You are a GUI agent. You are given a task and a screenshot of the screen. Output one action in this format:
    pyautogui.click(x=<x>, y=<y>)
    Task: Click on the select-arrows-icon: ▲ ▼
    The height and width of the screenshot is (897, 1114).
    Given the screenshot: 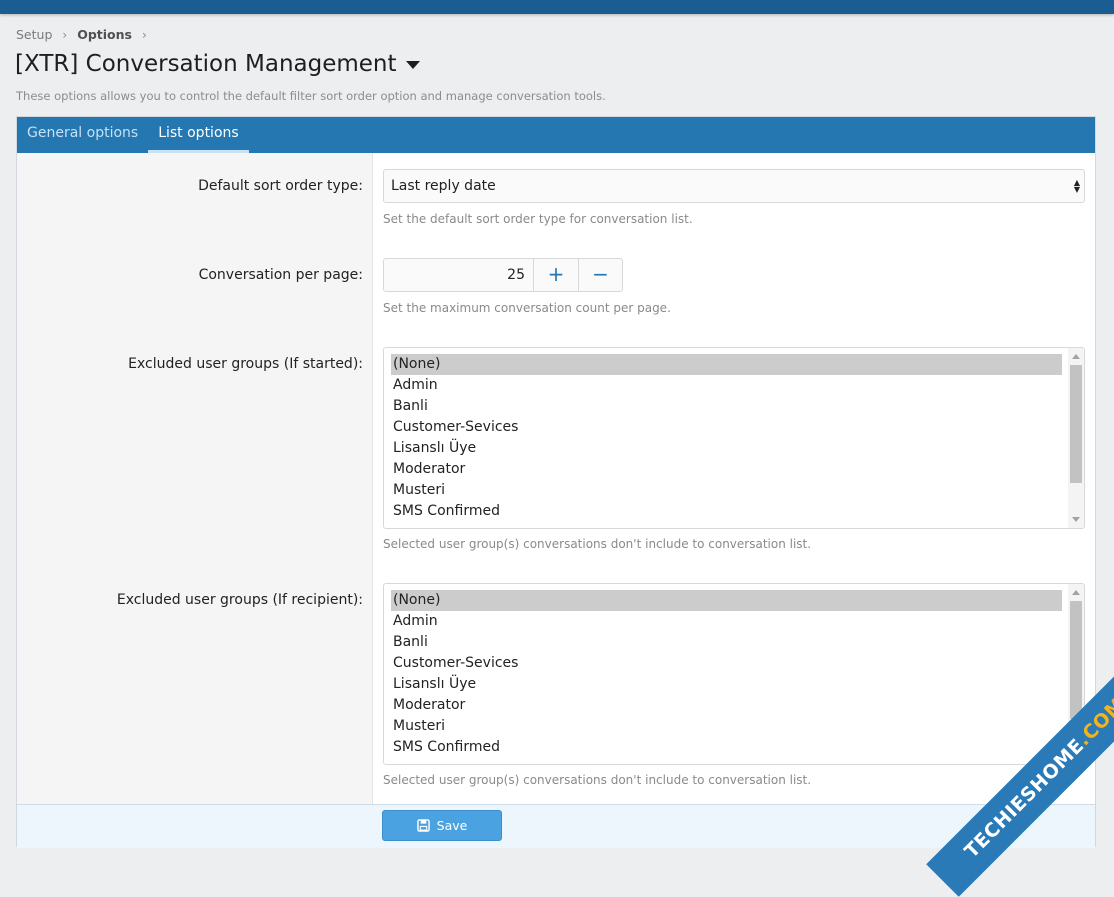 What is the action you would take?
    pyautogui.click(x=1076, y=186)
    